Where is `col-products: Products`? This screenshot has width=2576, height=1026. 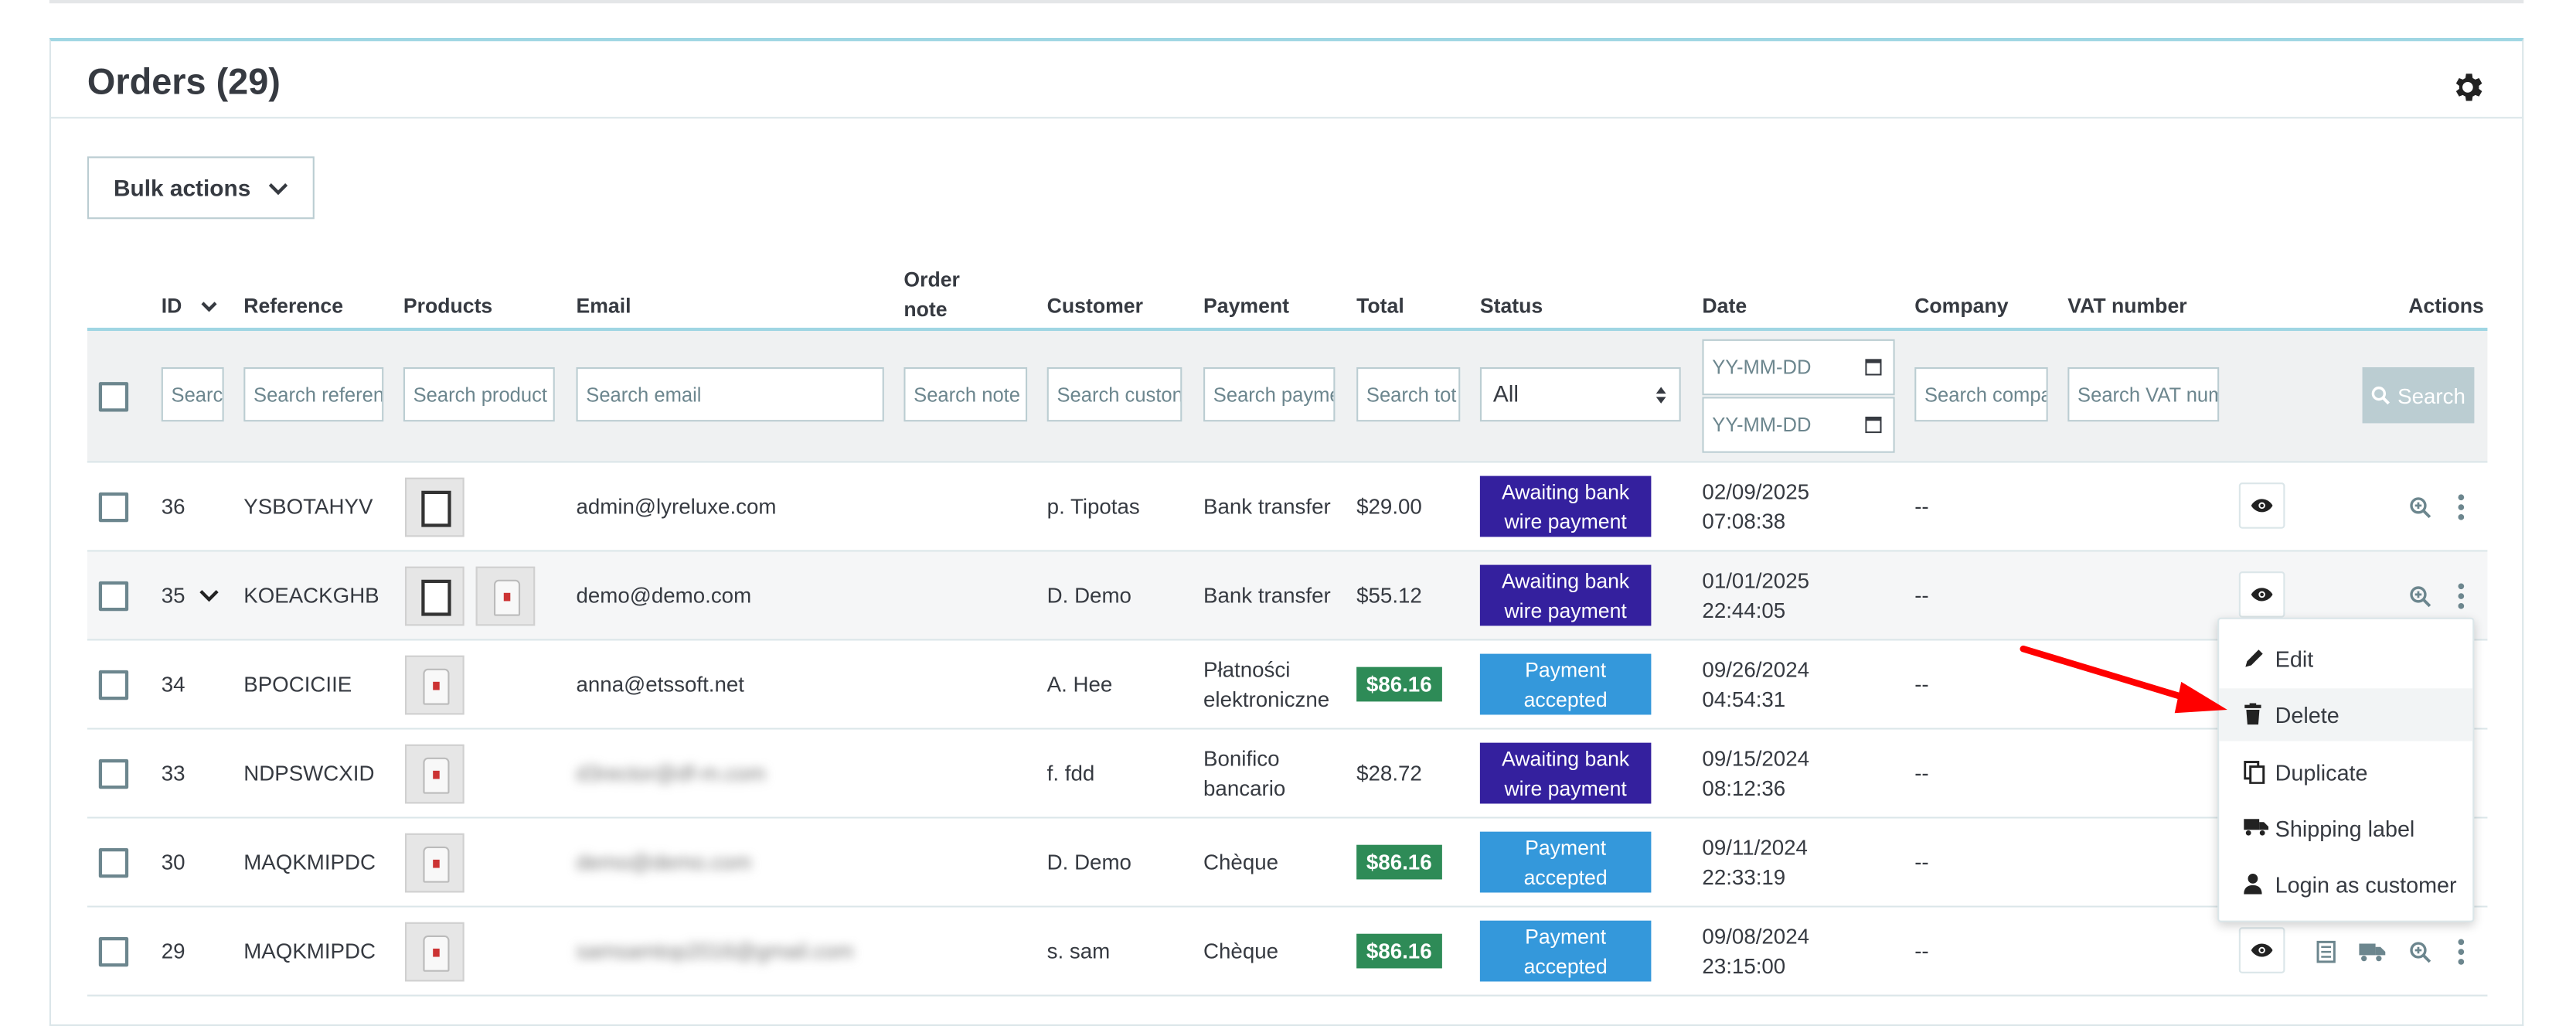 col-products: Products is located at coordinates (448, 307).